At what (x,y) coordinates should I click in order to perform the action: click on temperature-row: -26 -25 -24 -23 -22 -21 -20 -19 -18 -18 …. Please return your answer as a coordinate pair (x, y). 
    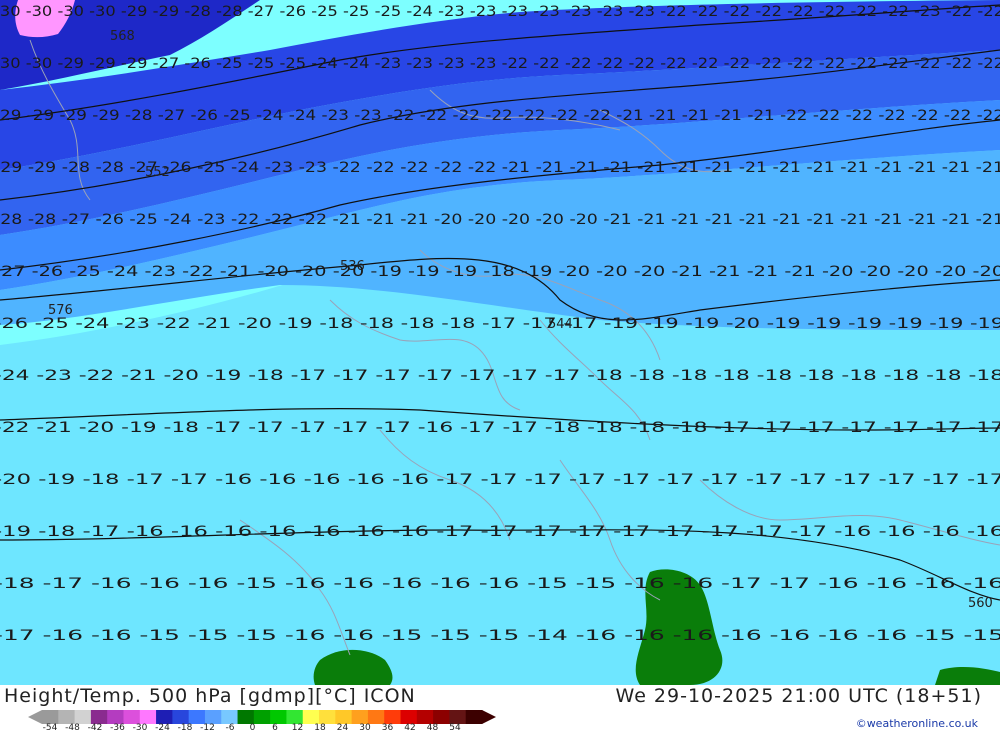
    Looking at the image, I should click on (500, 324).